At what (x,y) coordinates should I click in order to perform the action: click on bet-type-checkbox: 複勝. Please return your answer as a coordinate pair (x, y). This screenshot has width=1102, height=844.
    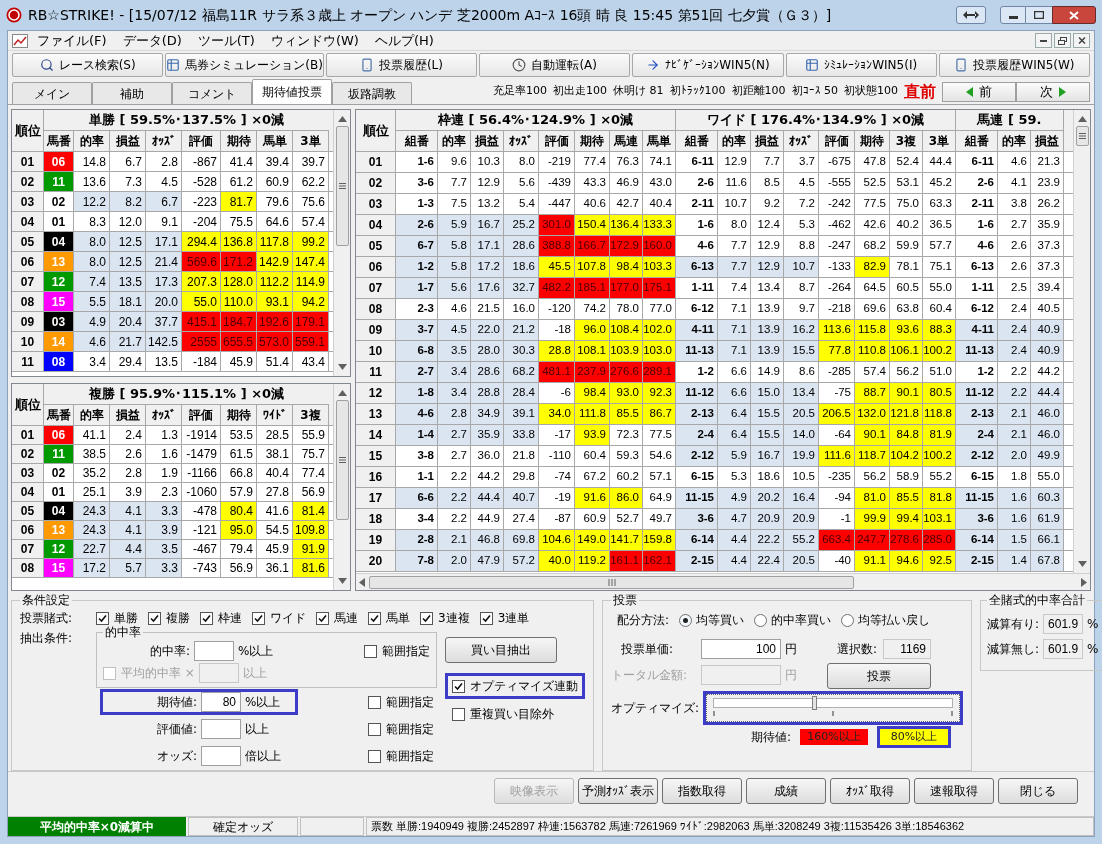
    Looking at the image, I should click on (169, 618).